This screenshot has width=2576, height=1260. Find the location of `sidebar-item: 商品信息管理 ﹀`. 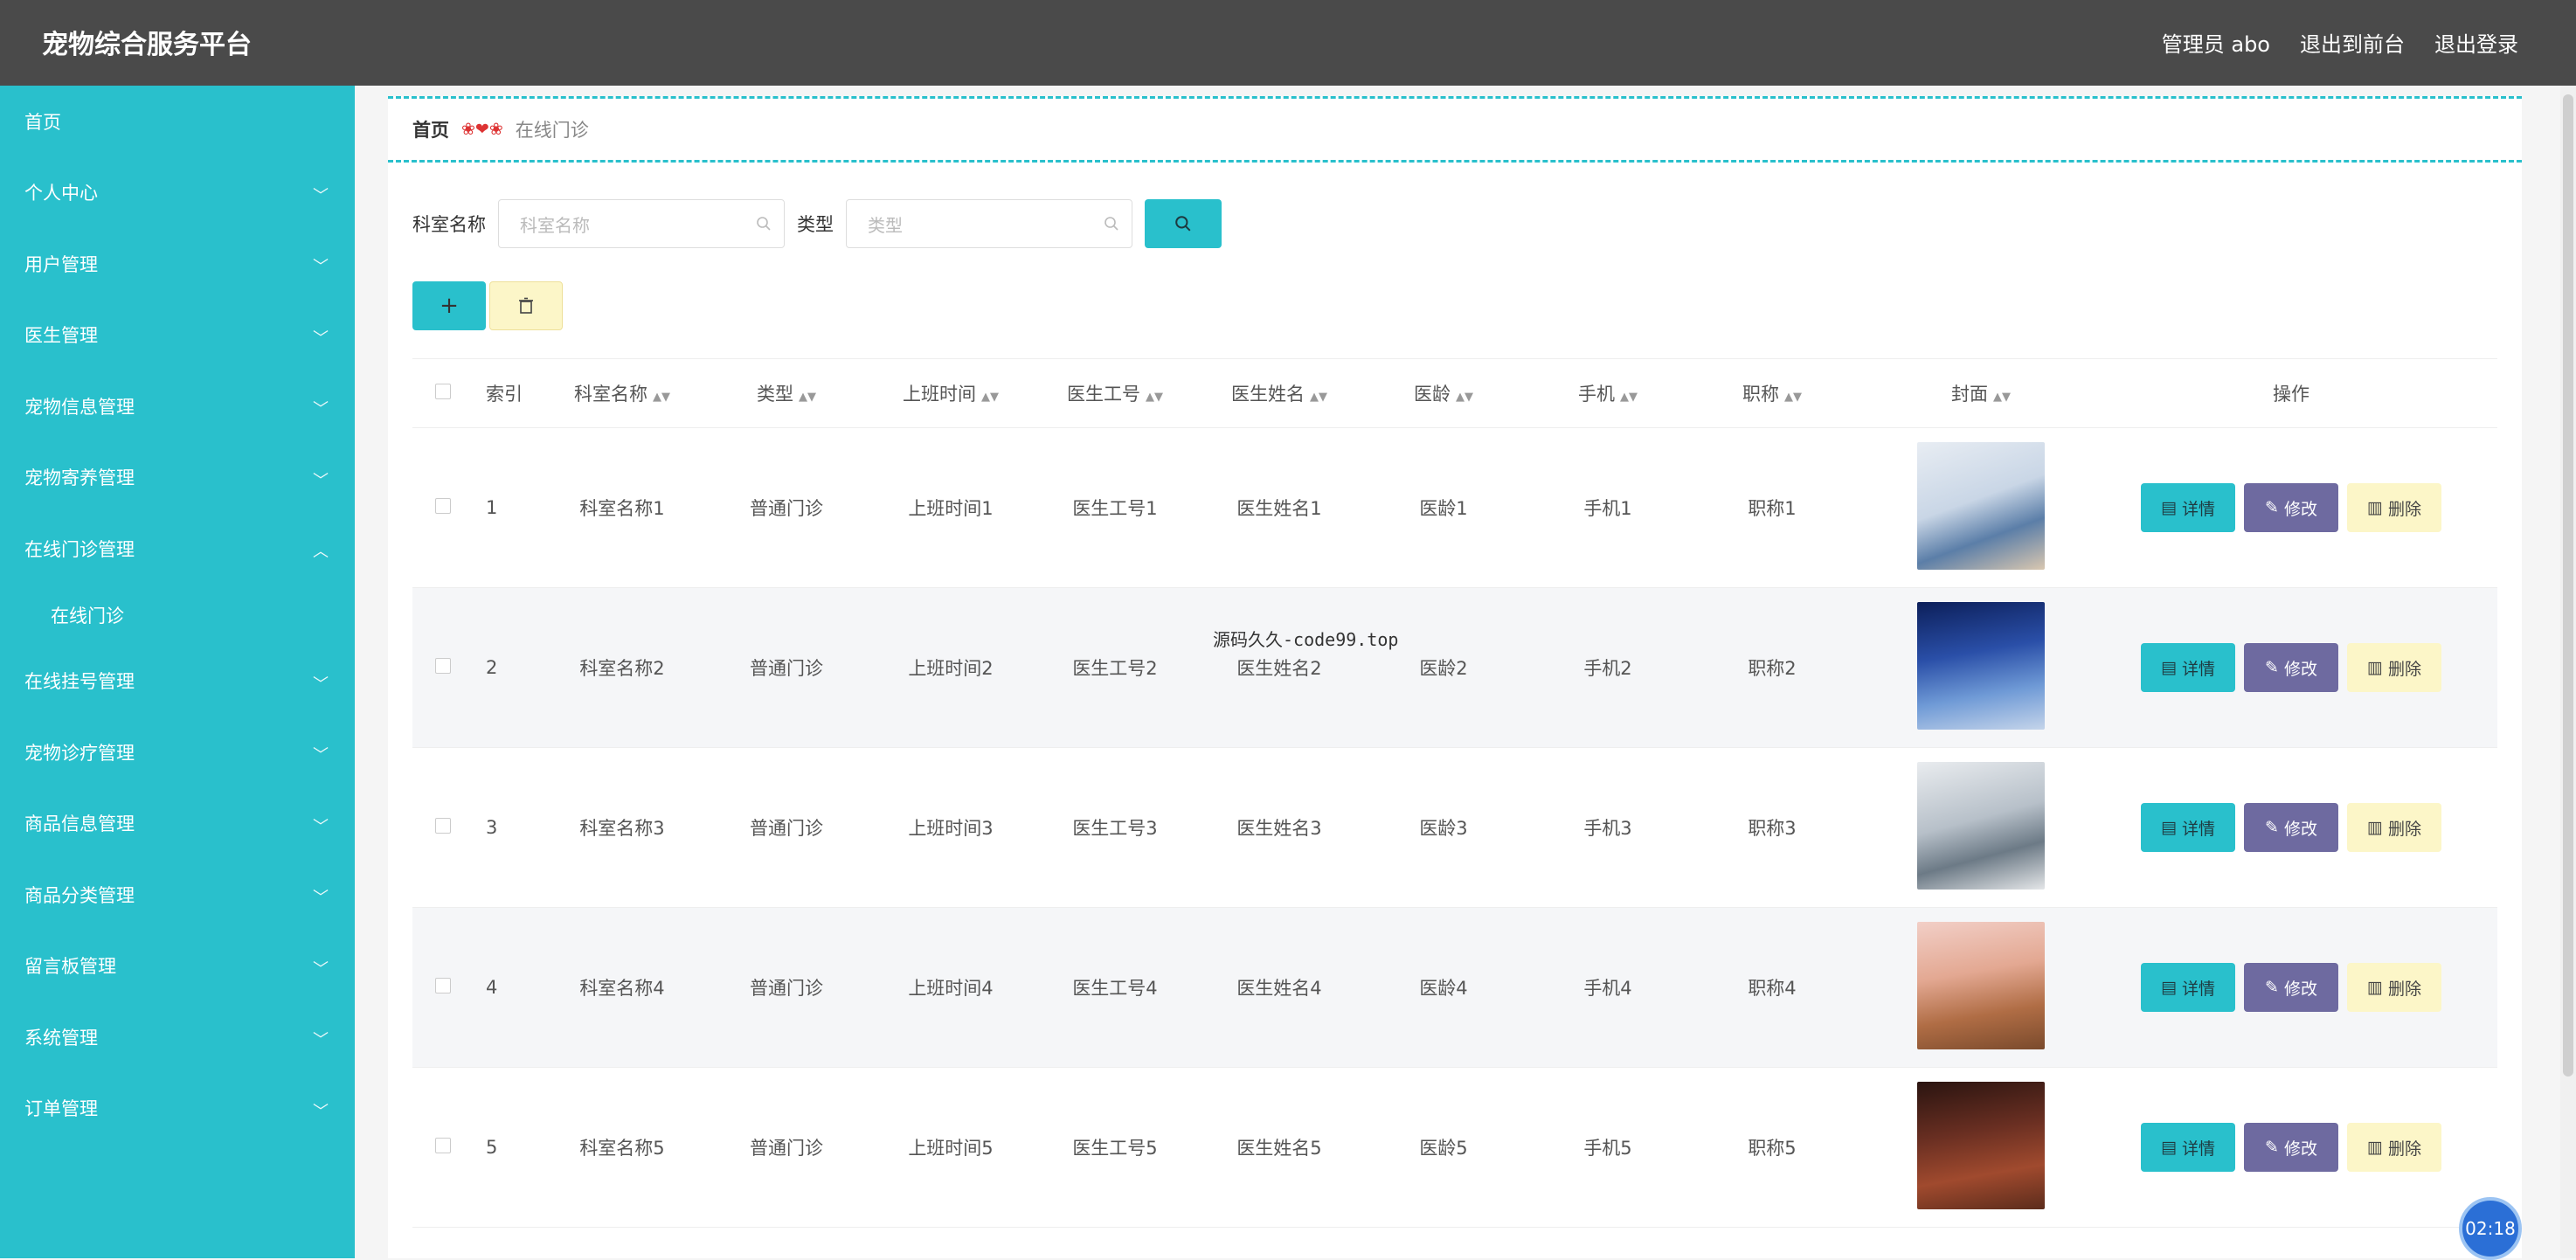

sidebar-item: 商品信息管理 ﹀ is located at coordinates (177, 824).